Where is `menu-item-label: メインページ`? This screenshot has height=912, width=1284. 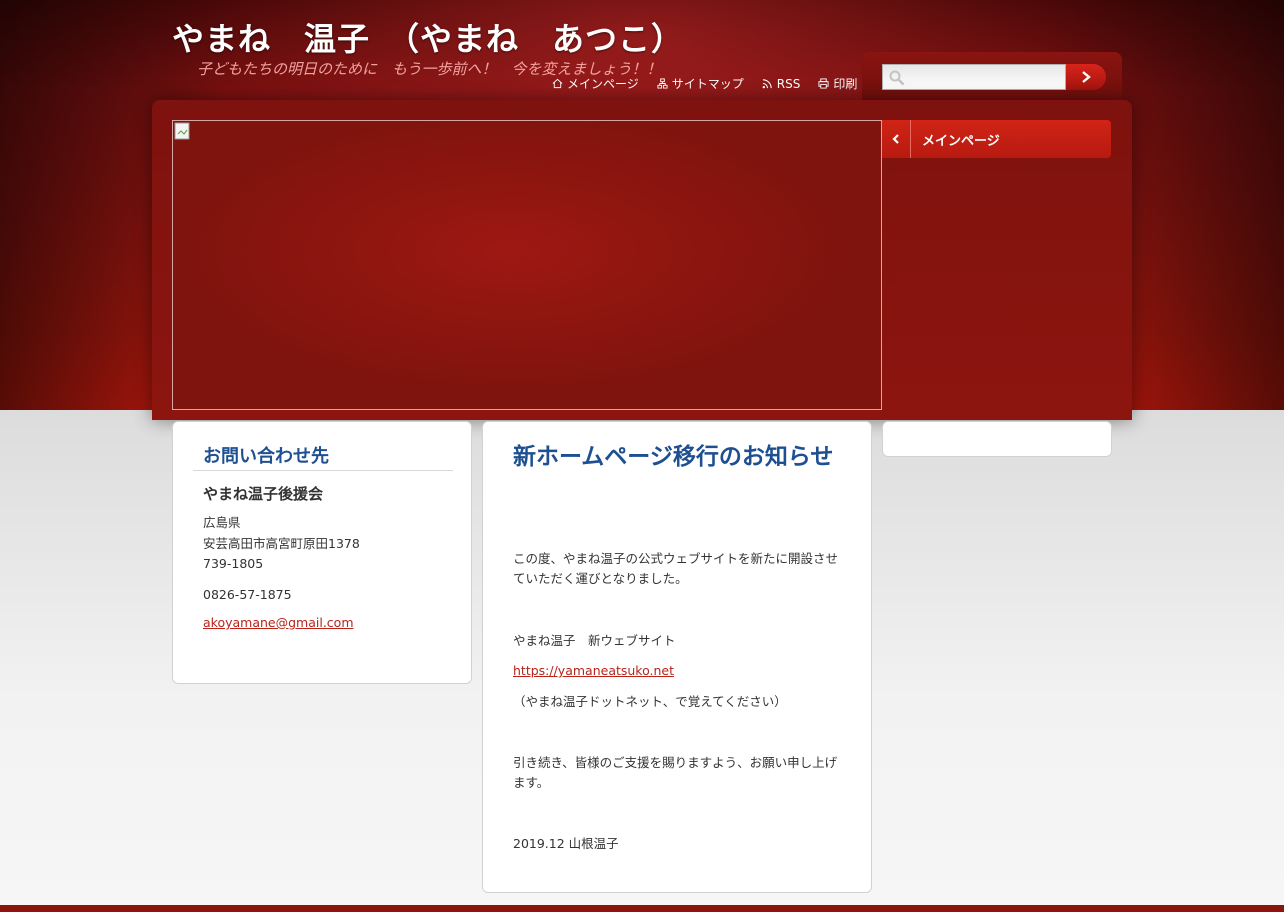
menu-item-label: メインページ is located at coordinates (961, 141).